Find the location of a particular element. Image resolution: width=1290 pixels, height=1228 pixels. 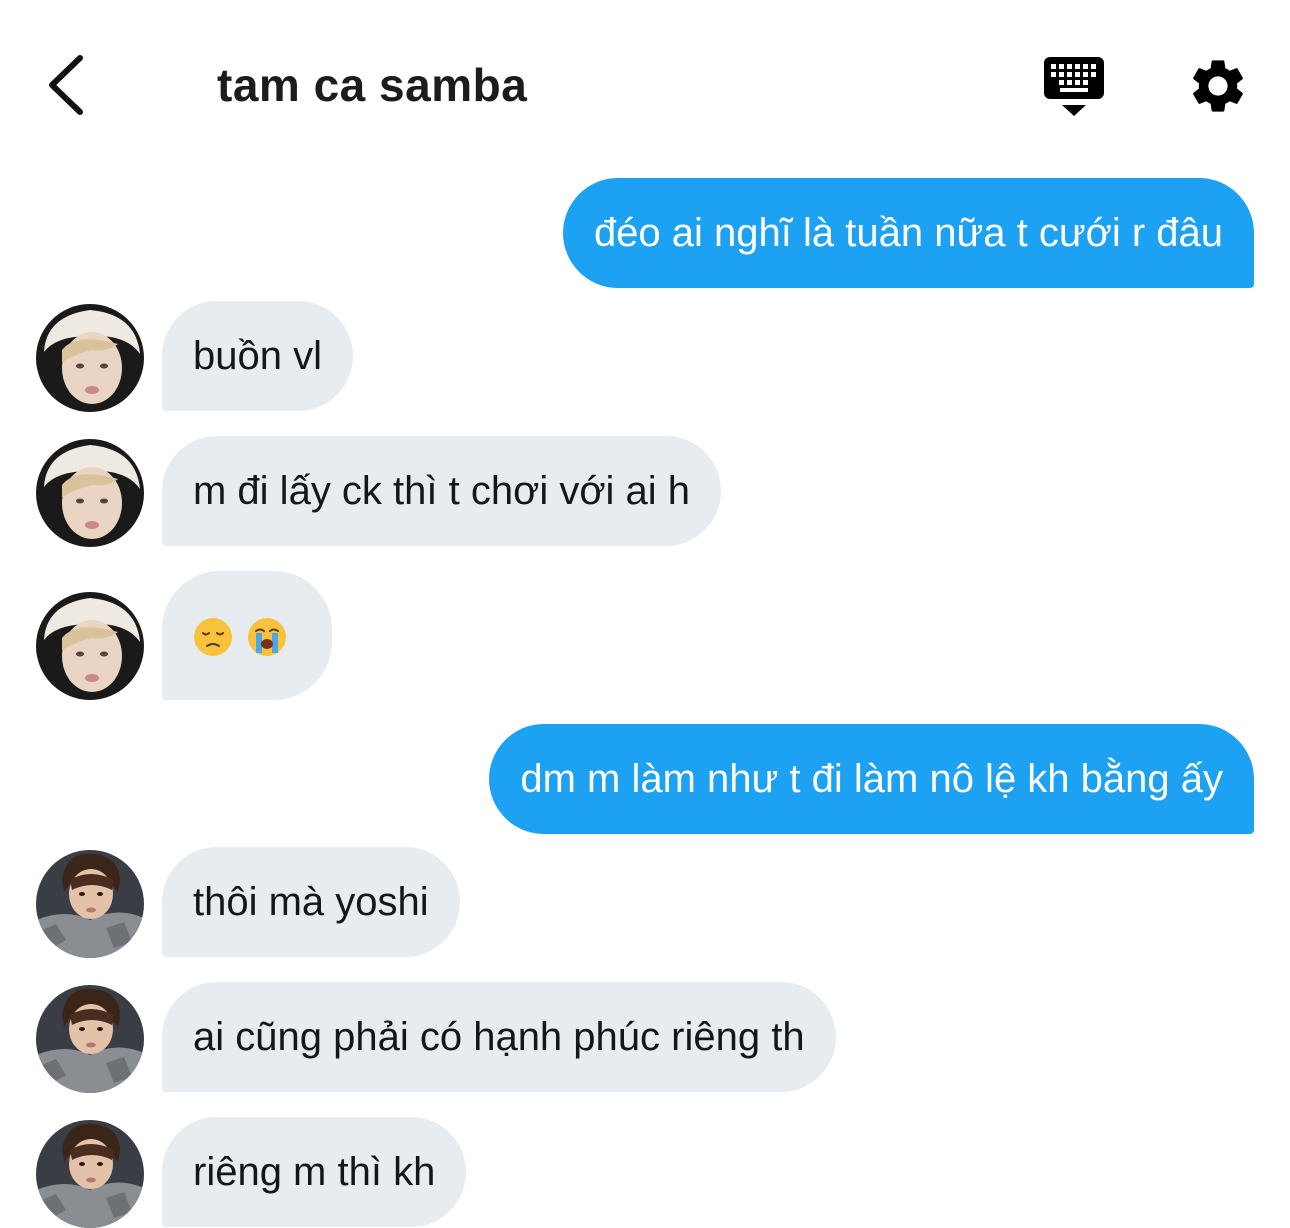

message-bubble-incoming: thôi mà yoshi is located at coordinates (311, 902).